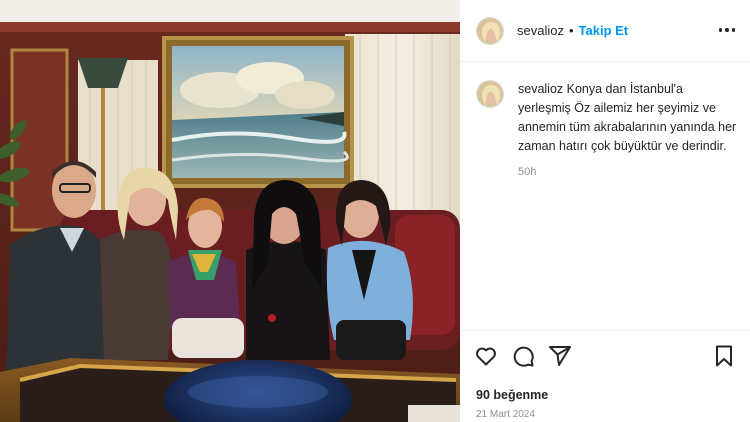  What do you see at coordinates (540, 89) in the screenshot?
I see `caption-username: sevalioz` at bounding box center [540, 89].